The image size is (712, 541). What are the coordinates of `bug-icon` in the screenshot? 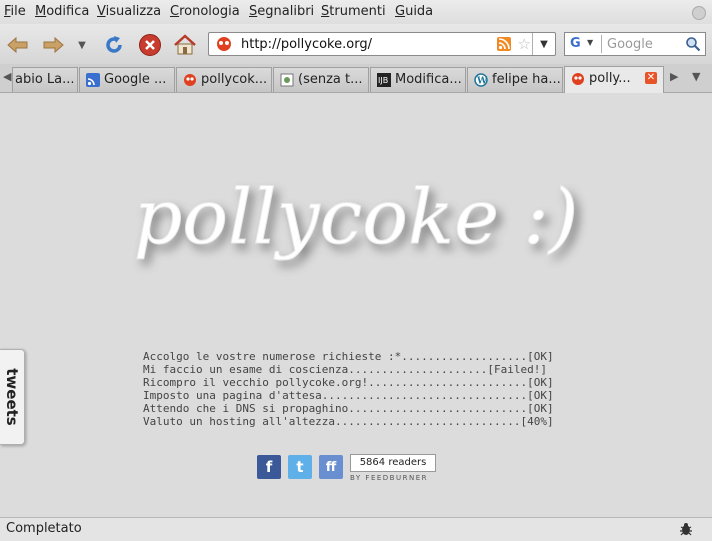 It's located at (686, 529).